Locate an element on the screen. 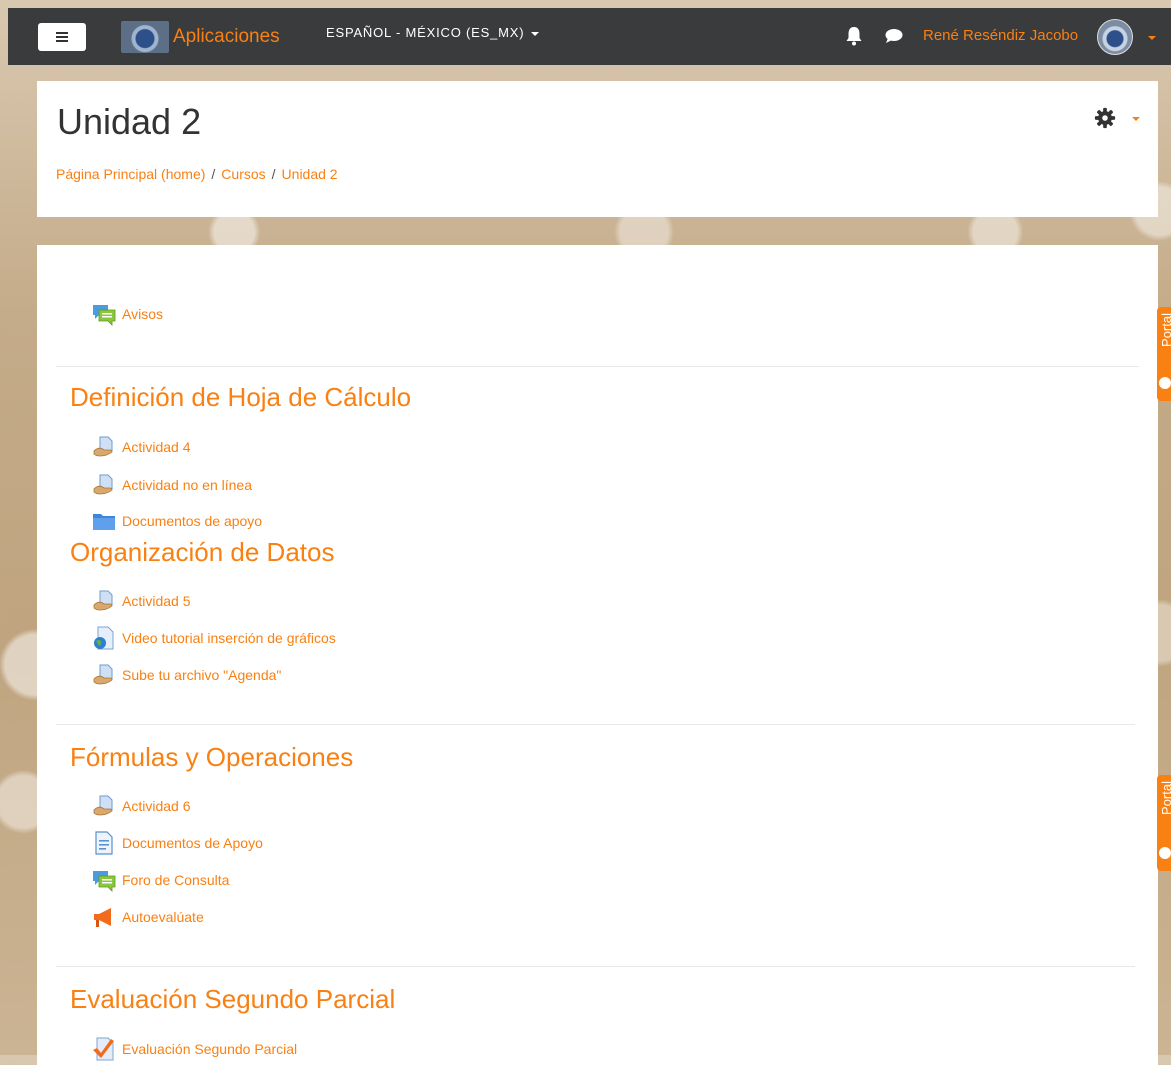  breadcrumb: Página Principal (home) / Cursos / Unidad 2 is located at coordinates (197, 174).